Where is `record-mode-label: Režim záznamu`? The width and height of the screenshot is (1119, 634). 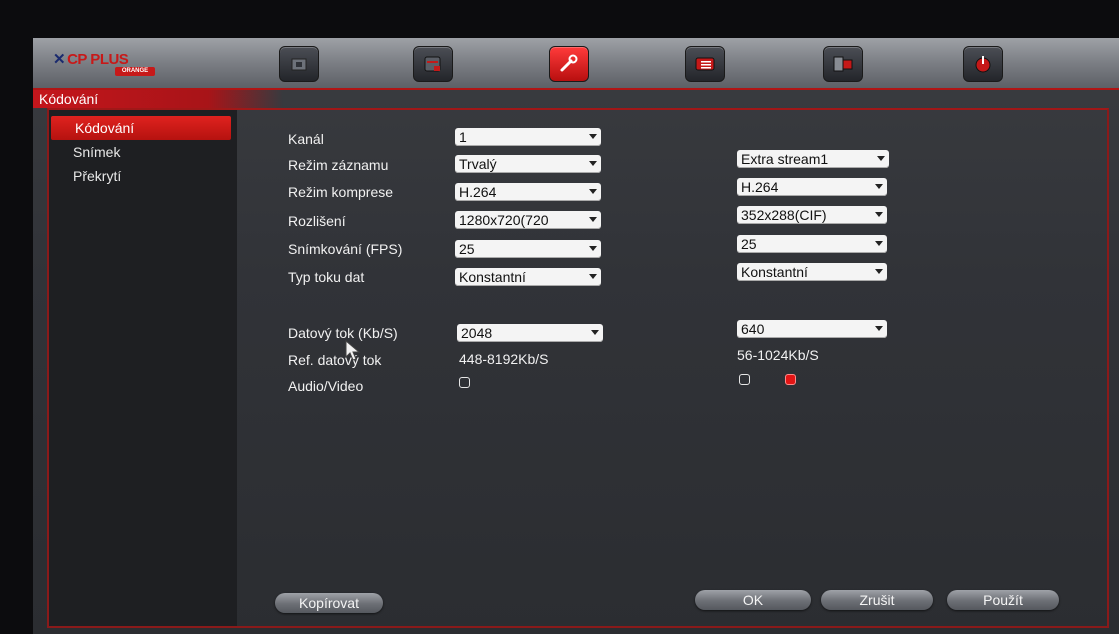 record-mode-label: Režim záznamu is located at coordinates (338, 165).